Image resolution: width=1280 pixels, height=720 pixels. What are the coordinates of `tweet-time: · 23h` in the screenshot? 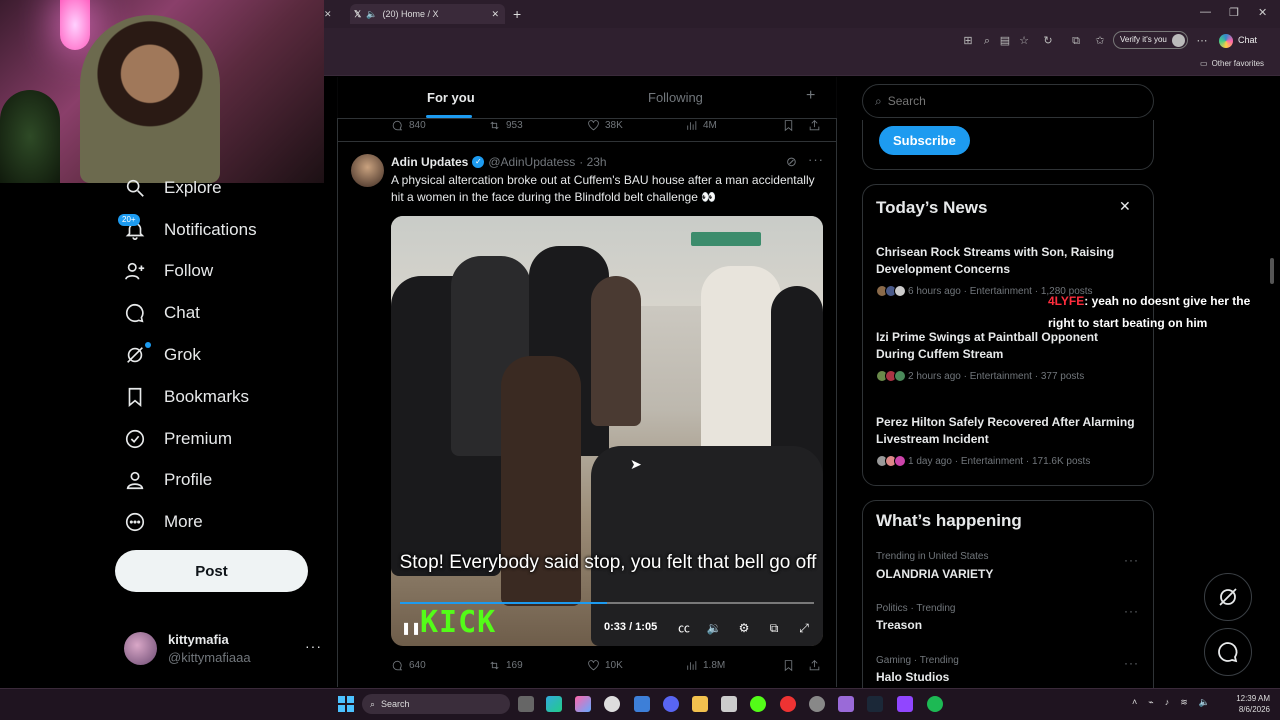 It's located at (592, 162).